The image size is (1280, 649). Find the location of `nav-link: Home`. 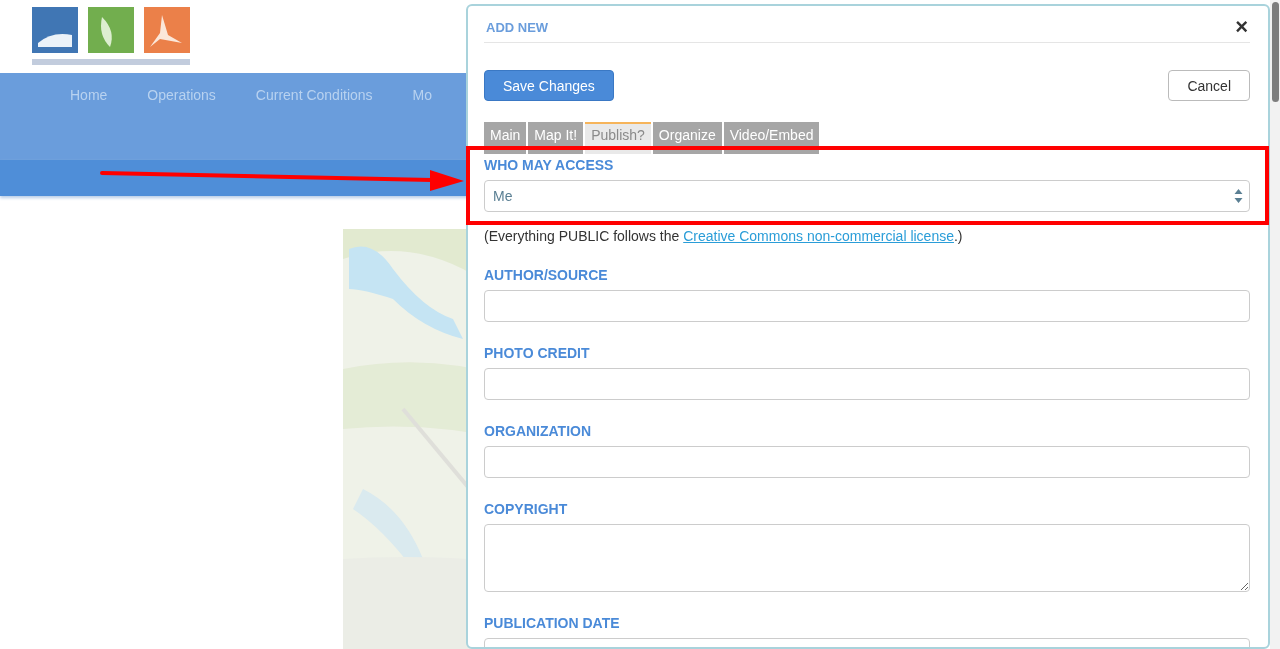

nav-link: Home is located at coordinates (89, 95).